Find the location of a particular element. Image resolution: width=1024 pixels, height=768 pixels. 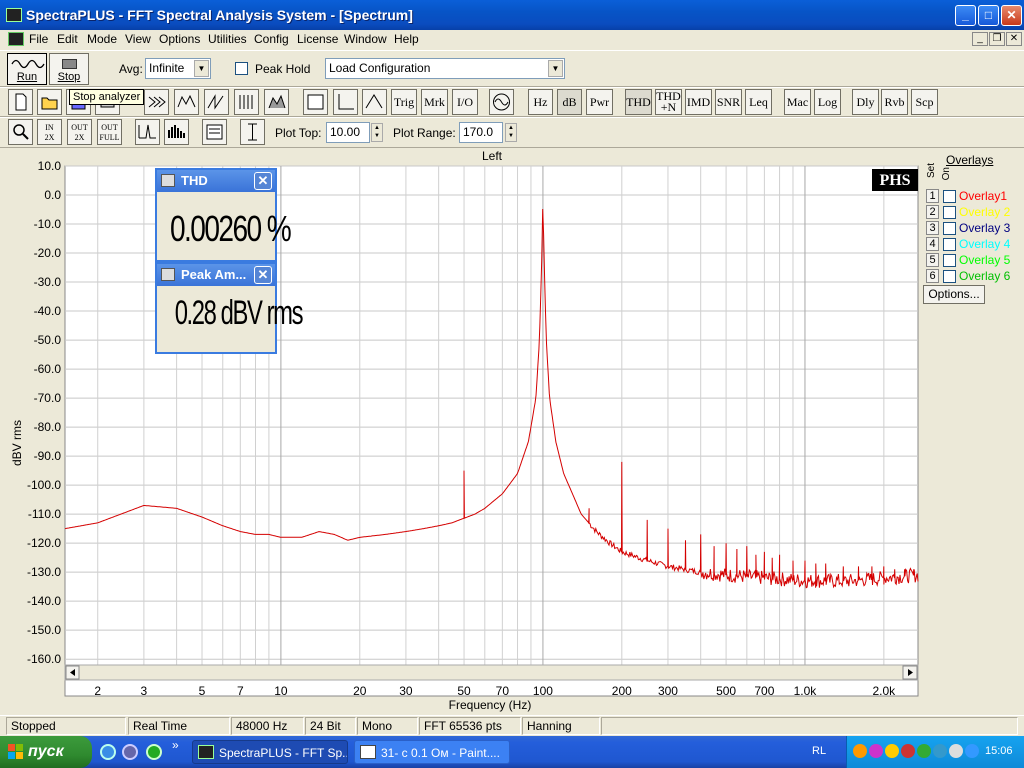

imd-button: IMD is located at coordinates (698, 102).